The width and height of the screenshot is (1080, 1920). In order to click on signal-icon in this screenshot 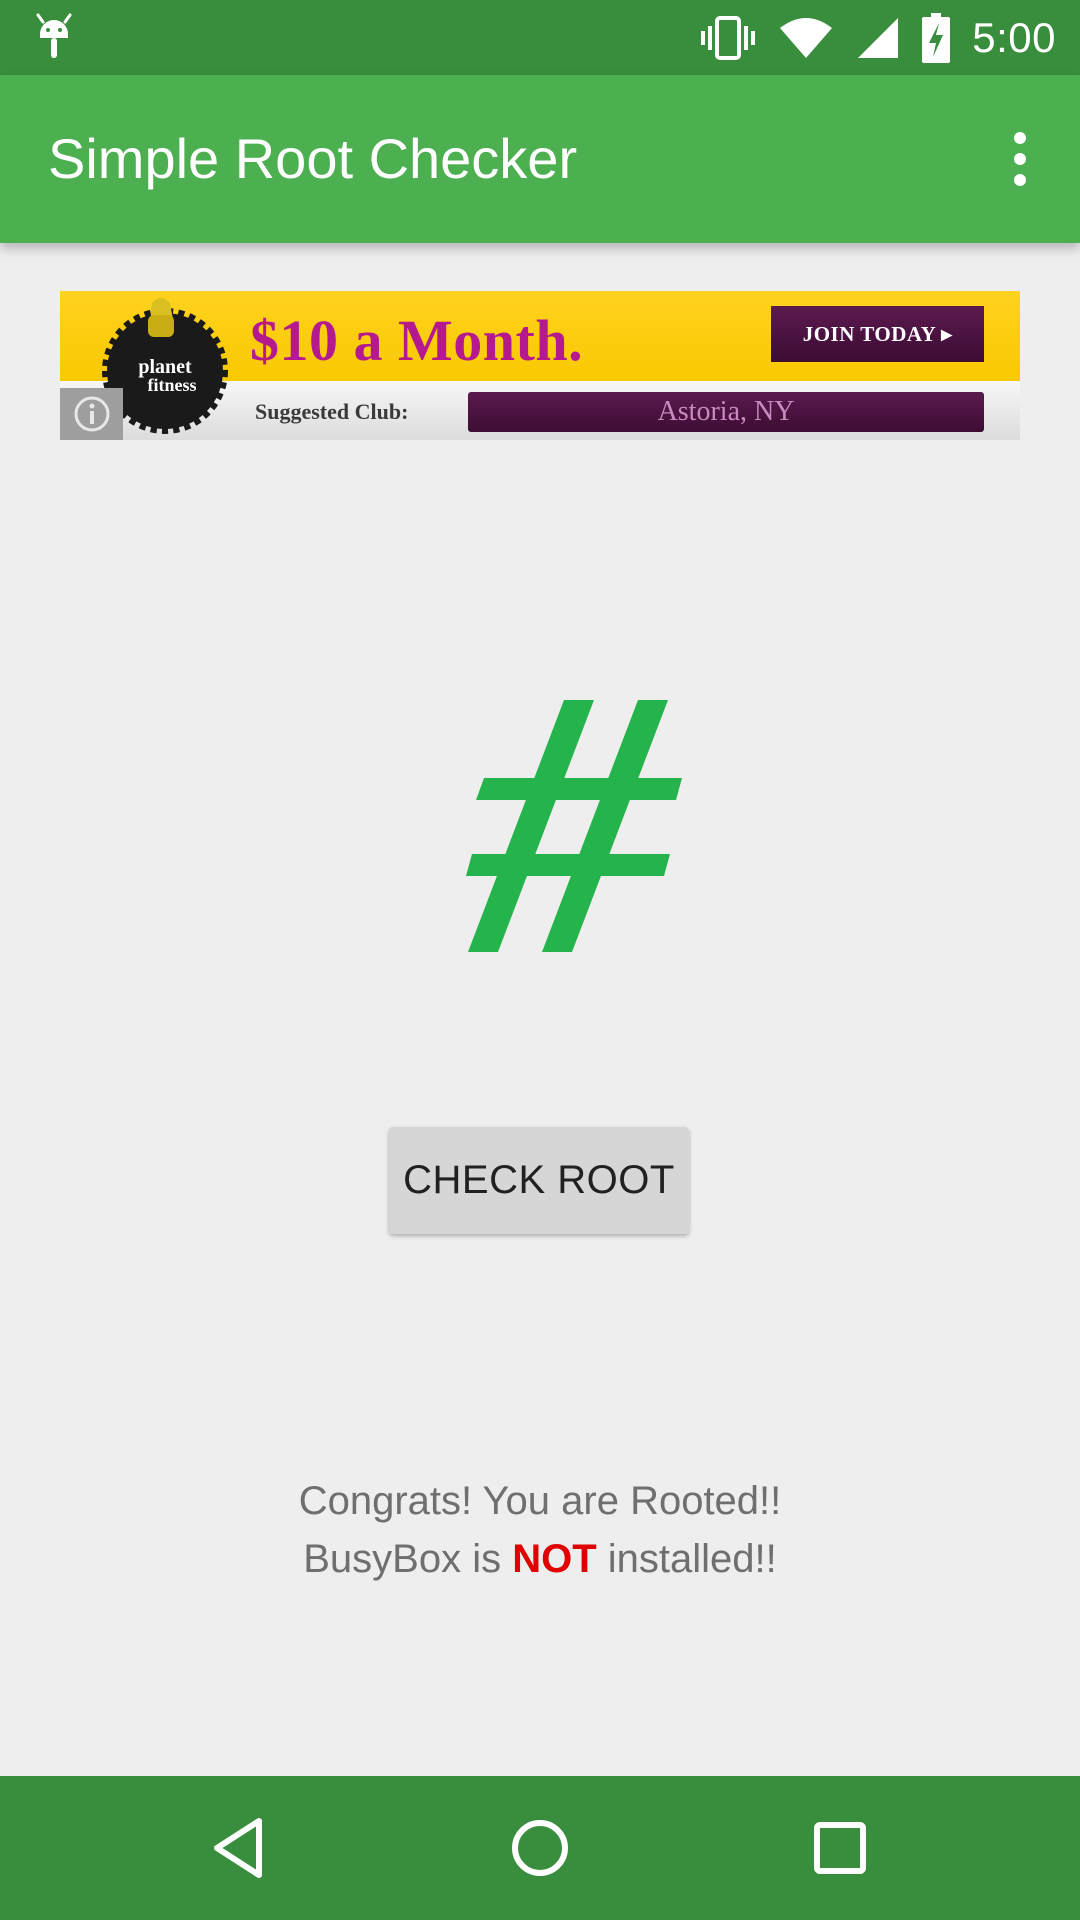, I will do `click(878, 37)`.